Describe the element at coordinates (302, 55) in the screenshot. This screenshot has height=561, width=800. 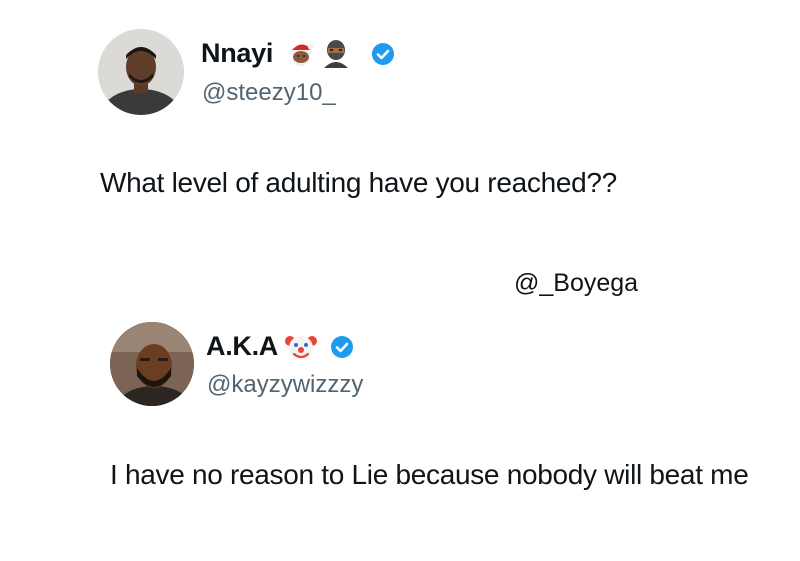
I see `santa-emoji` at that location.